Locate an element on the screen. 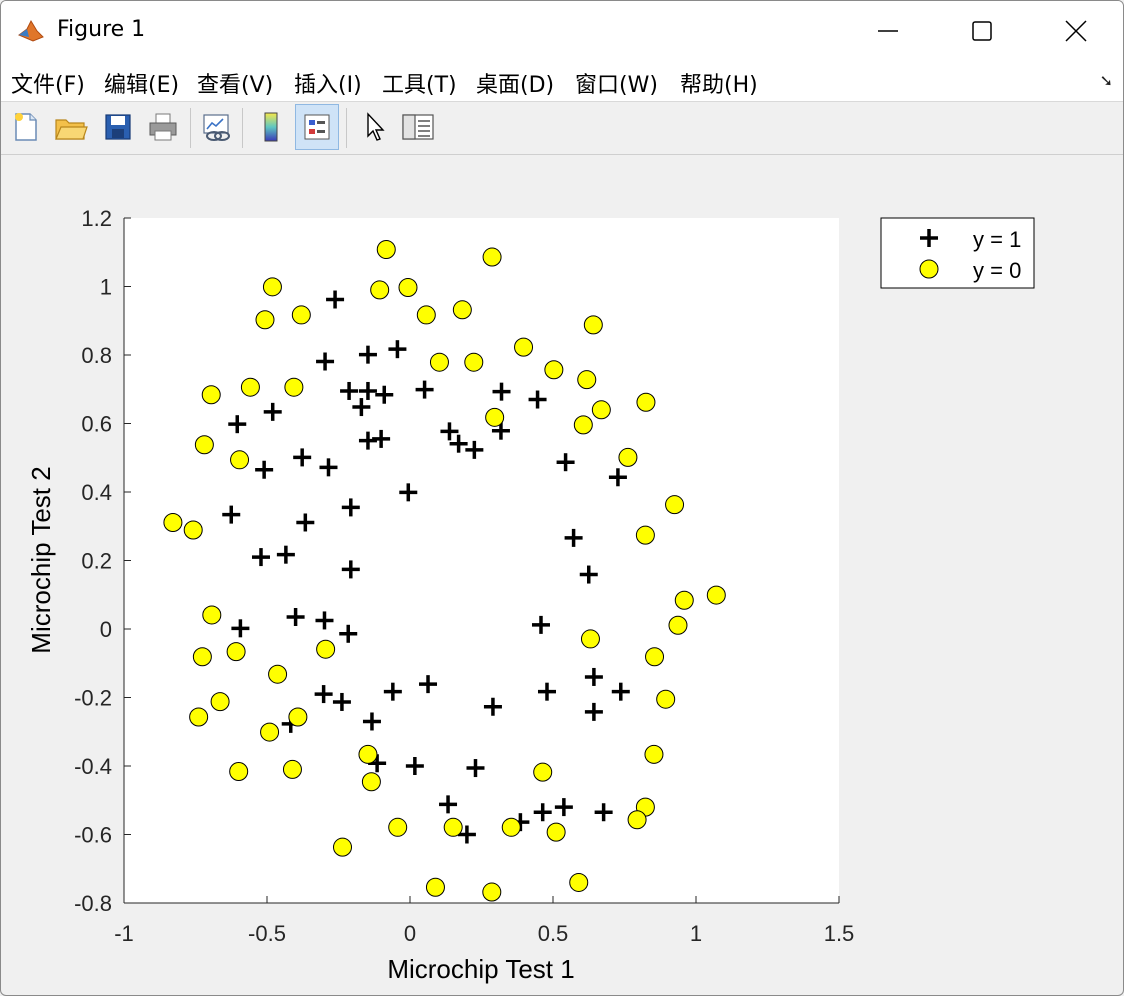 Image resolution: width=1124 pixels, height=996 pixels. x-tick-label: -0.5 is located at coordinates (267, 933).